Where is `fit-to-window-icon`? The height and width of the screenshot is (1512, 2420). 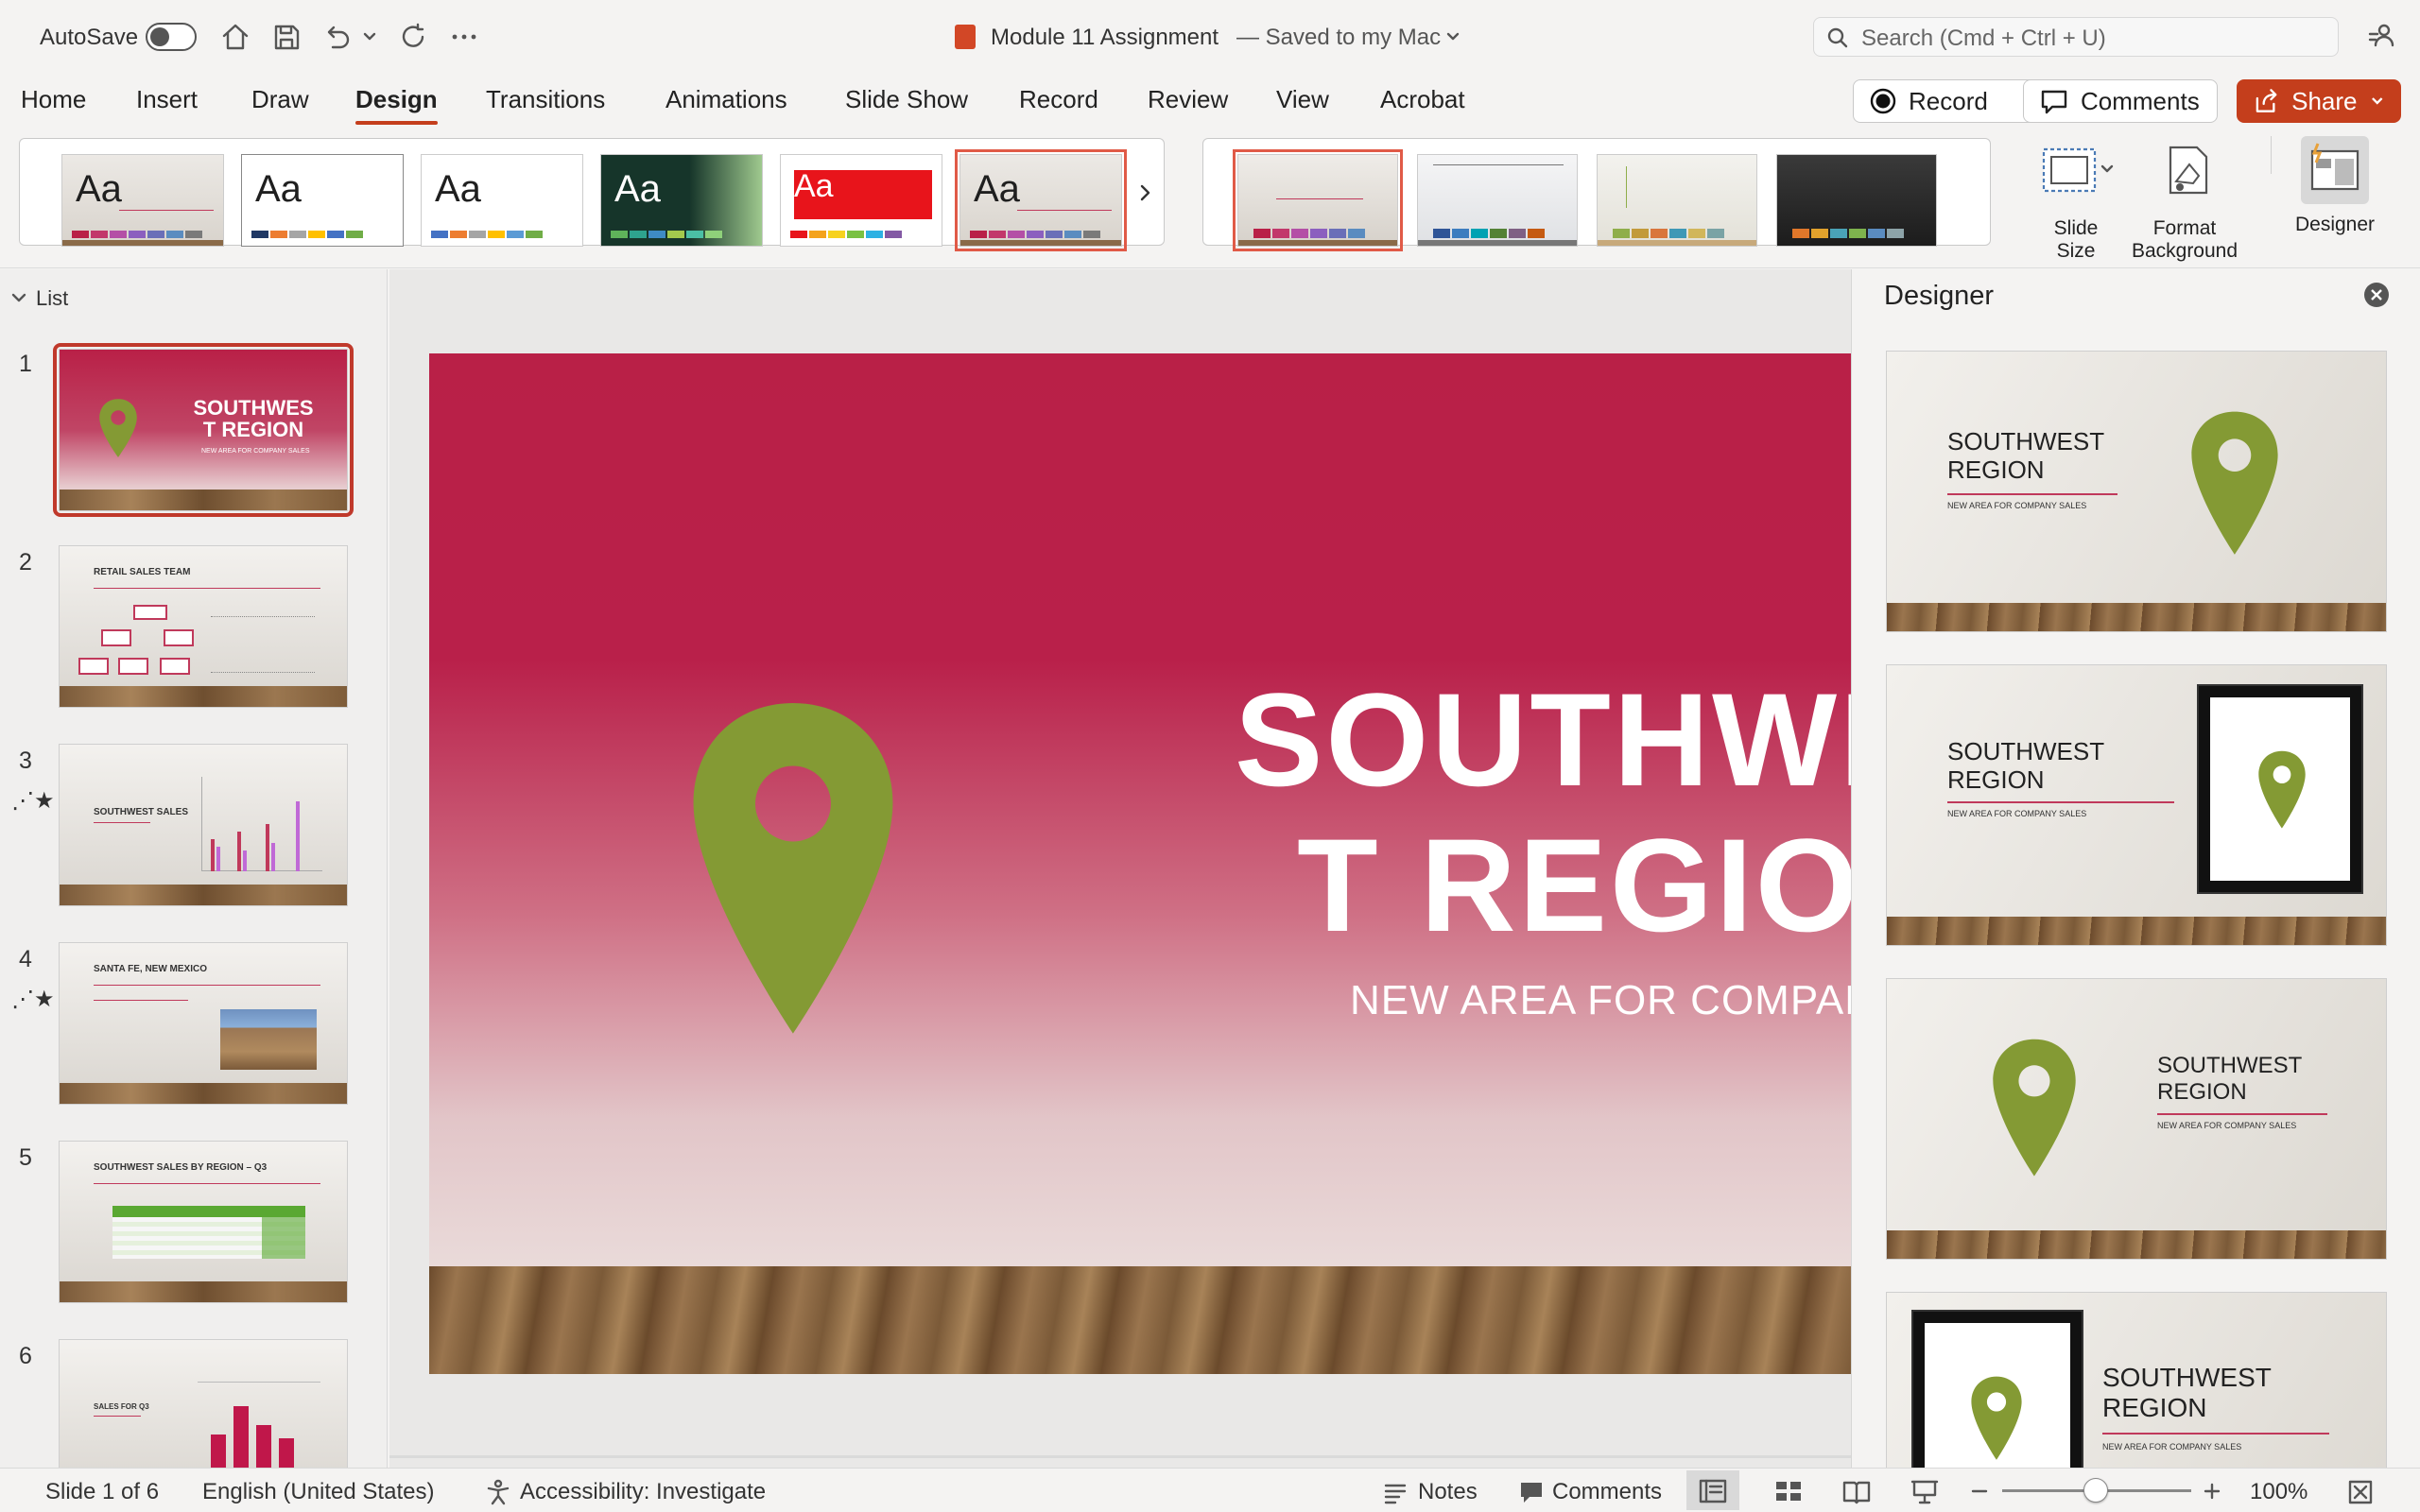
fit-to-window-icon is located at coordinates (2360, 1492).